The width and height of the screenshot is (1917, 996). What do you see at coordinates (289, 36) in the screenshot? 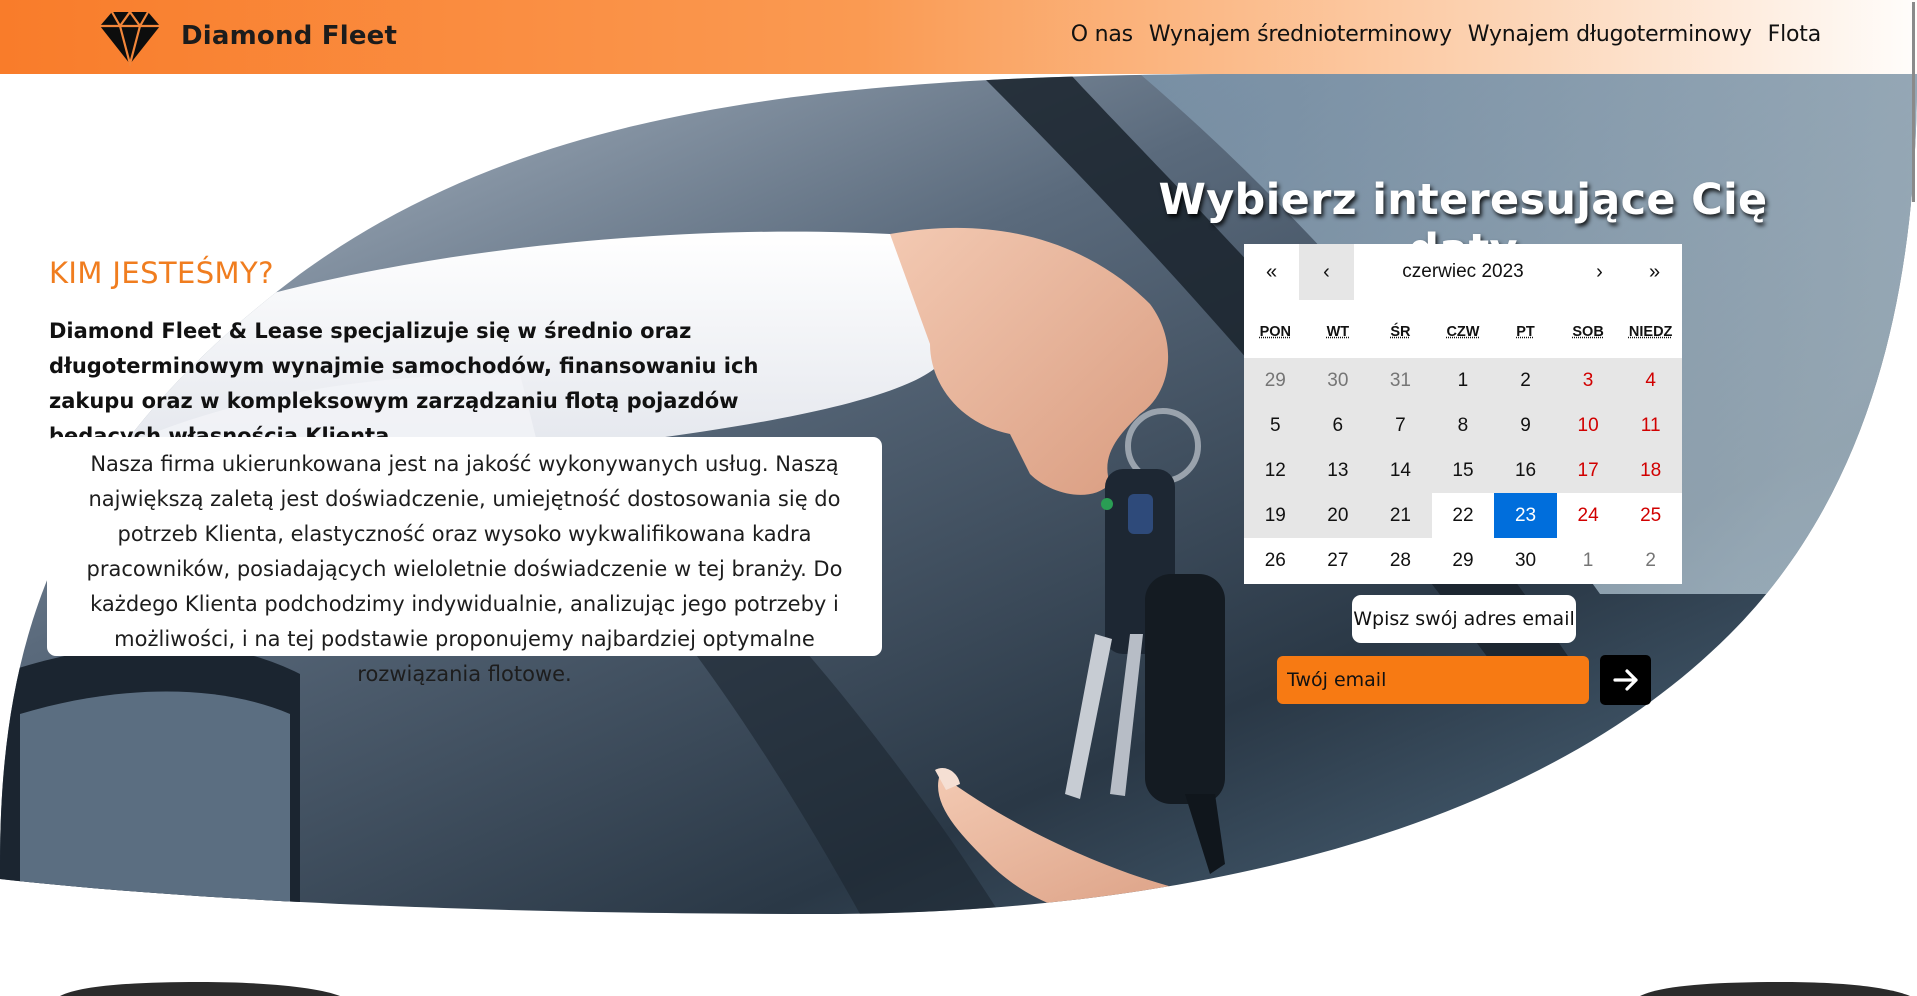
I see `brand-name: Diamond Fleet` at bounding box center [289, 36].